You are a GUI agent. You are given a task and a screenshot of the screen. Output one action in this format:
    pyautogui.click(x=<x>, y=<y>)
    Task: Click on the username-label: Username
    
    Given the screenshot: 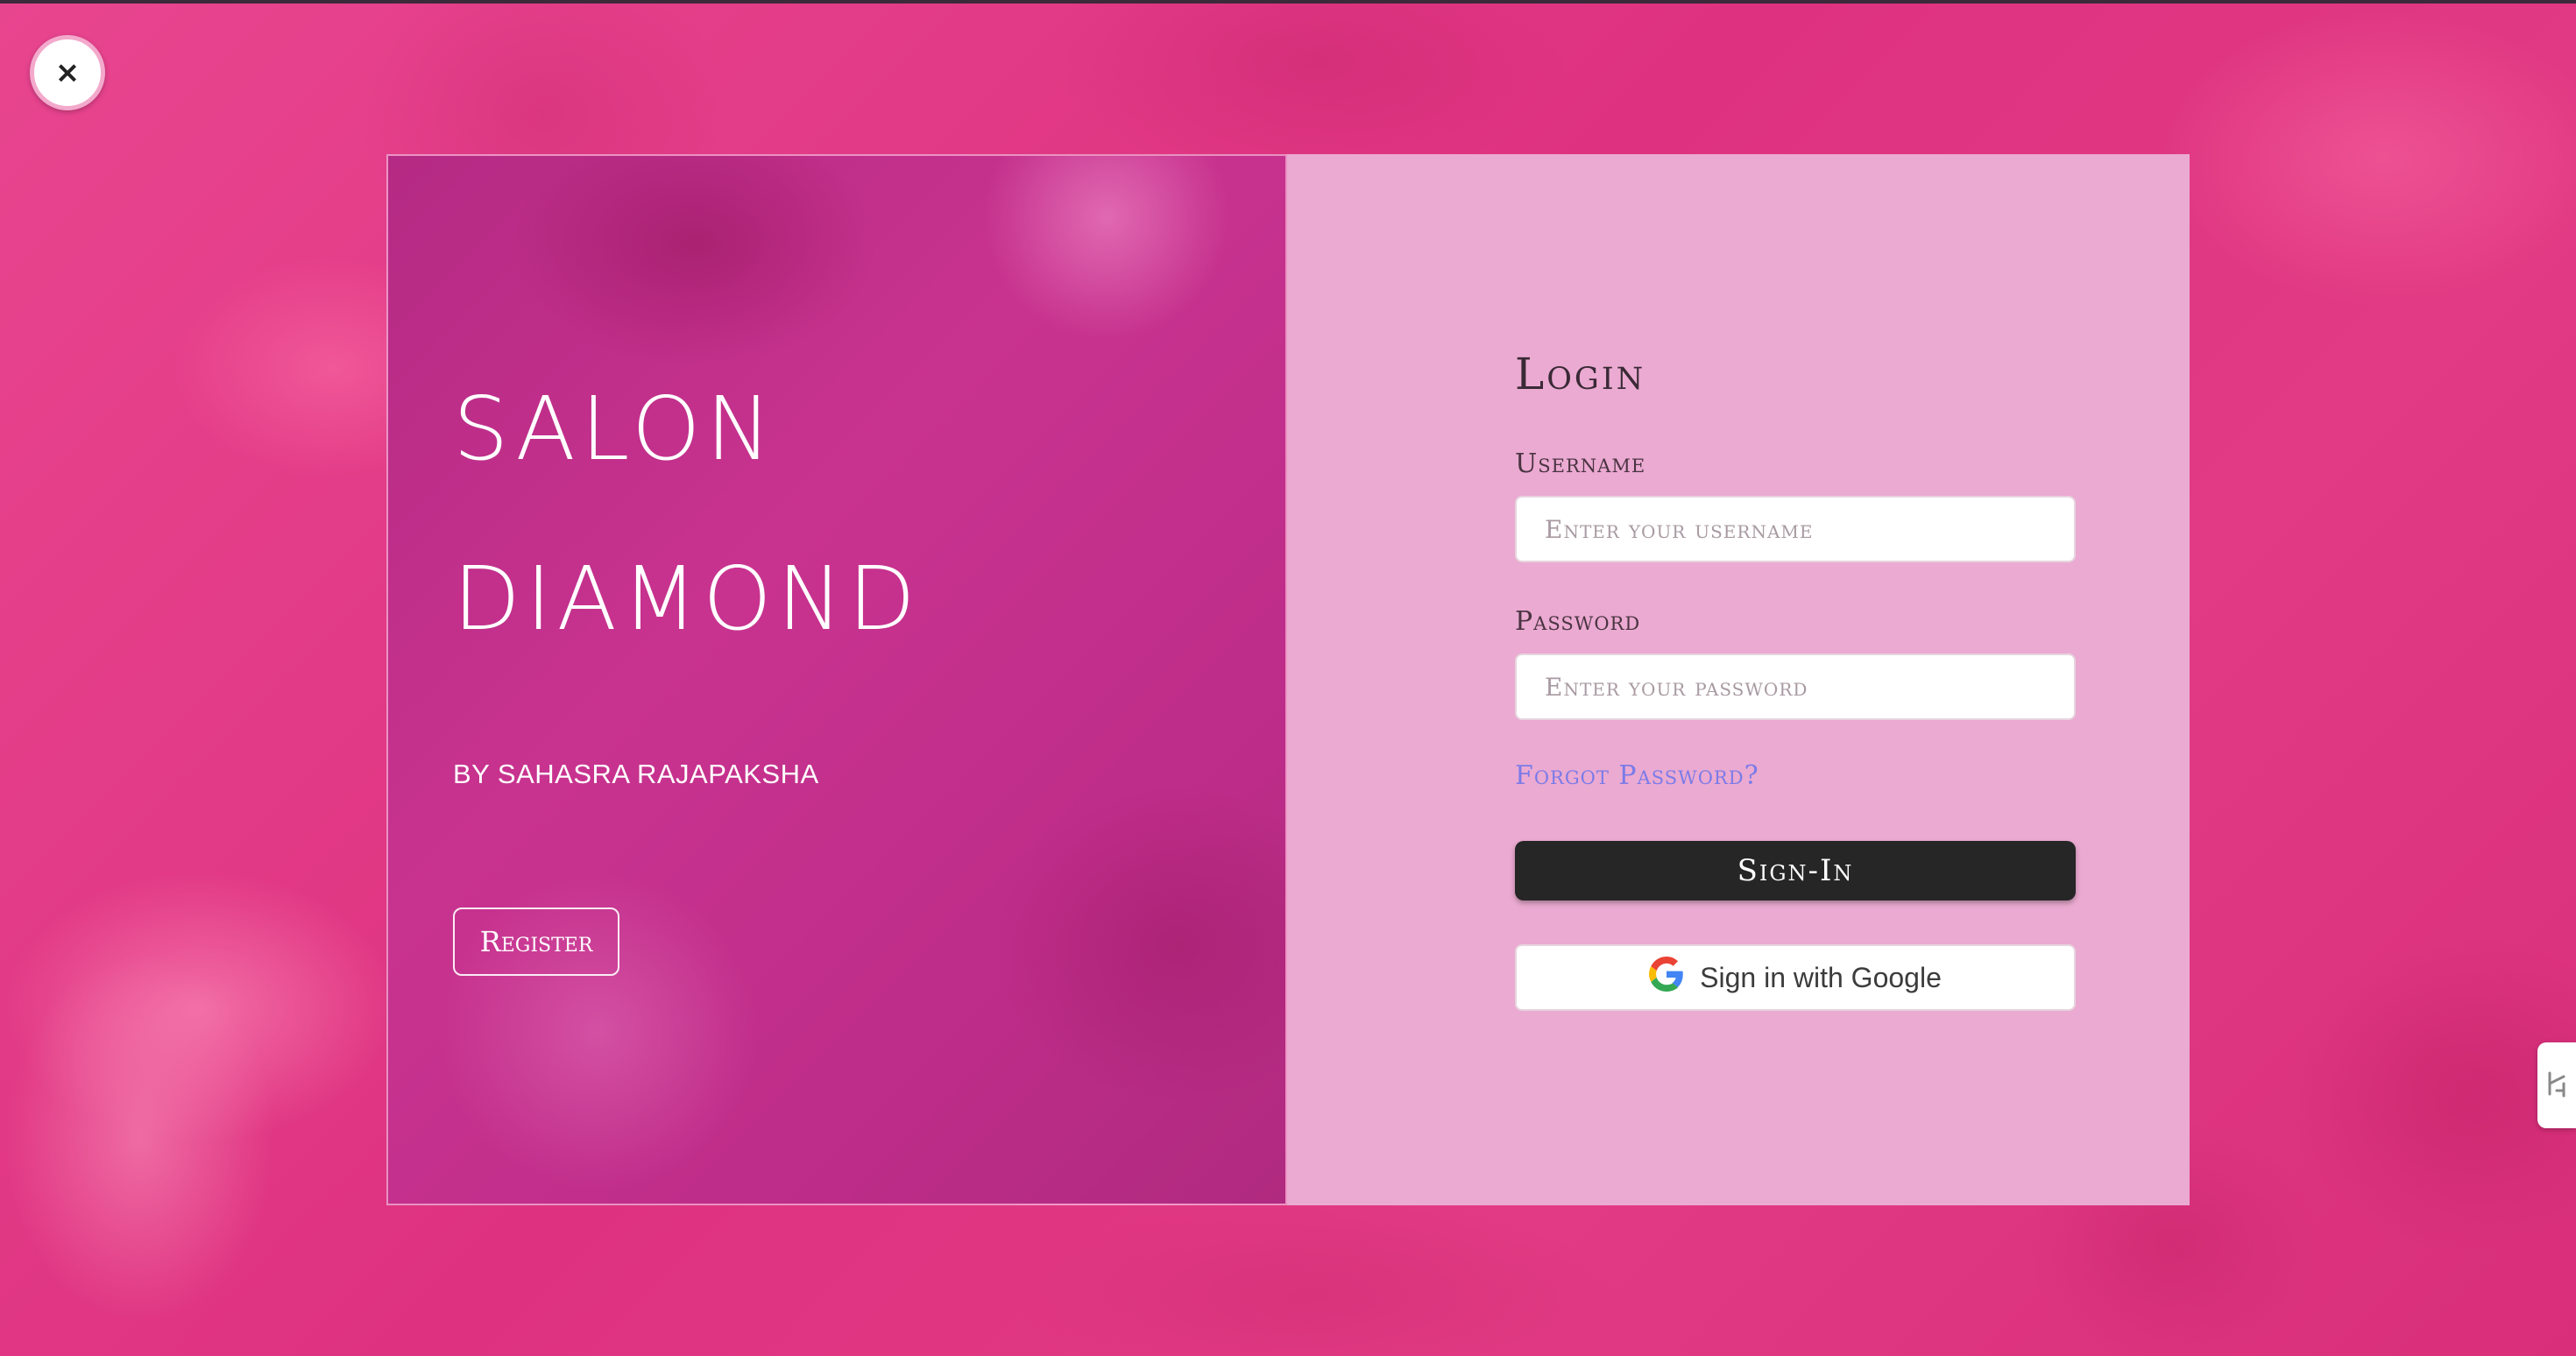 What is the action you would take?
    pyautogui.click(x=1580, y=463)
    